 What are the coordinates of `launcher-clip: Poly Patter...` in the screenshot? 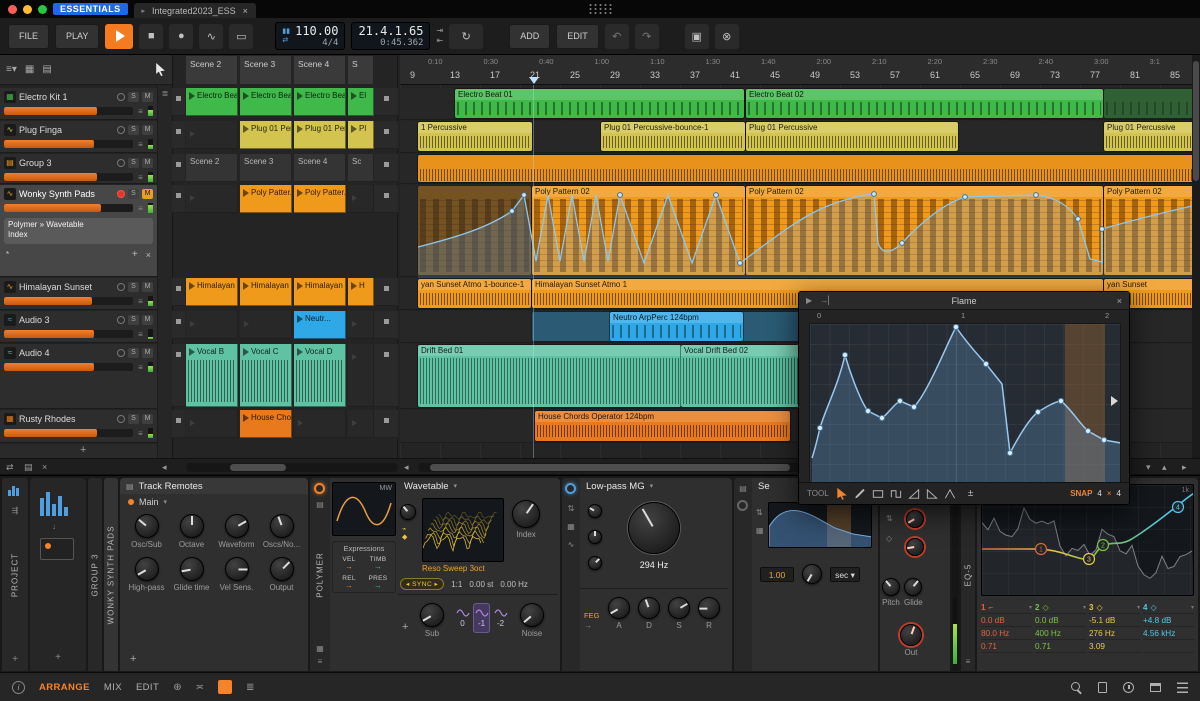 It's located at (266, 199).